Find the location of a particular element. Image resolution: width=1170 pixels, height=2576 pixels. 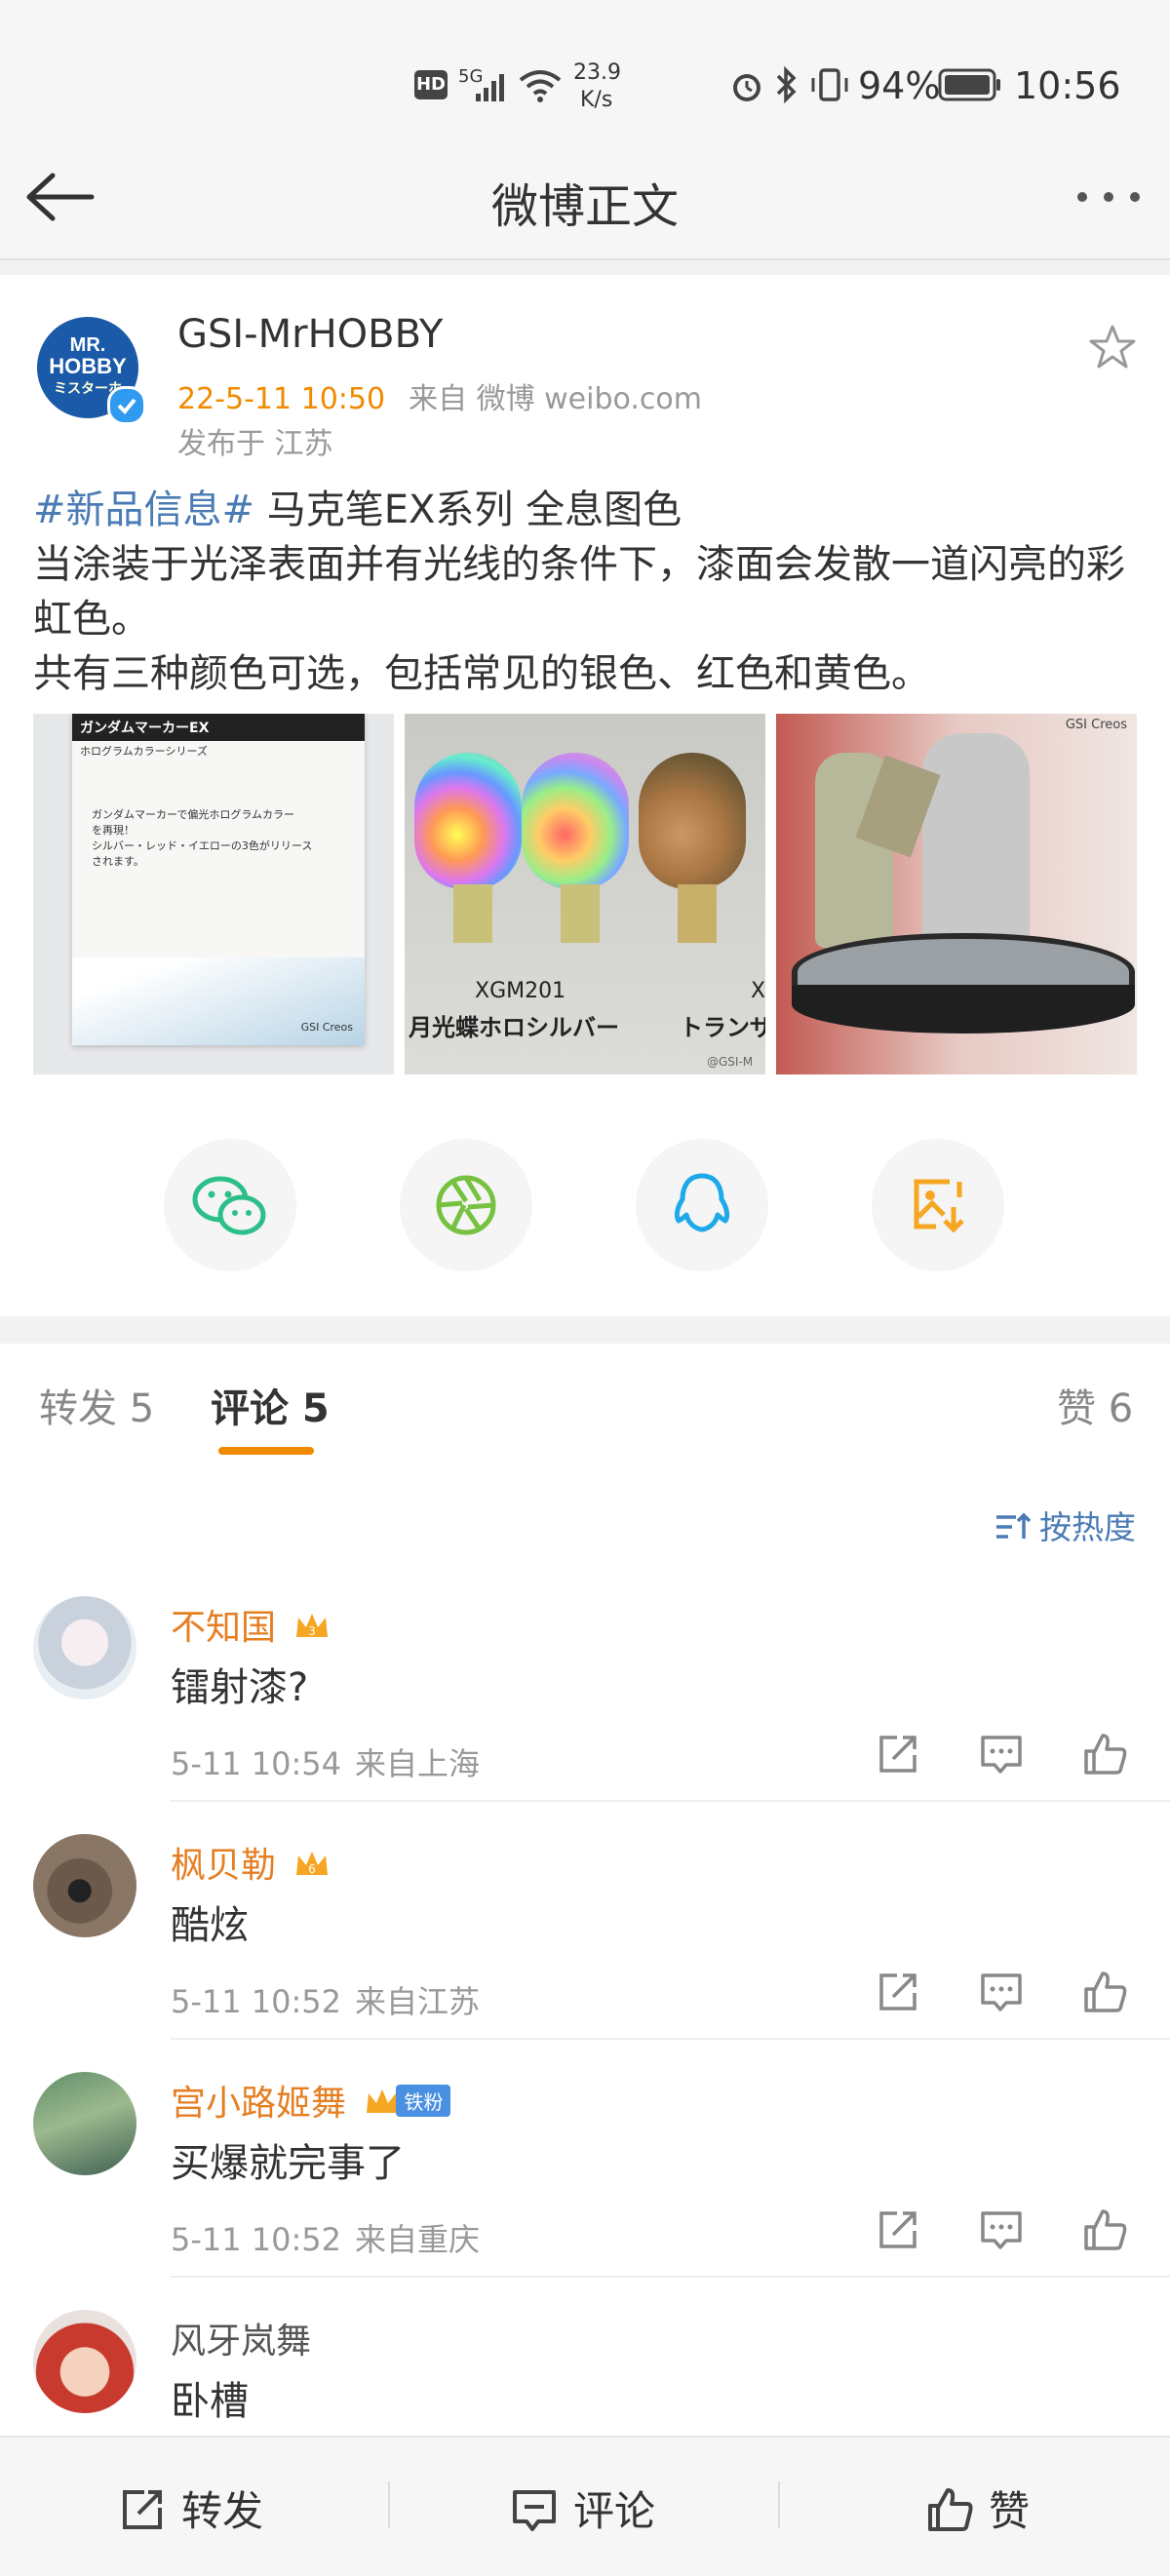

more-icon is located at coordinates (1108, 197).